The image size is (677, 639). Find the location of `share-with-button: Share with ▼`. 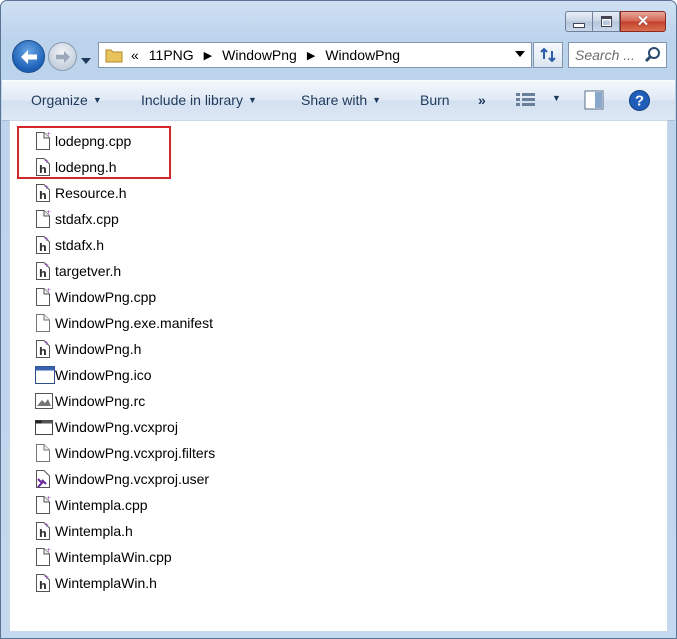

share-with-button: Share with ▼ is located at coordinates (341, 100).